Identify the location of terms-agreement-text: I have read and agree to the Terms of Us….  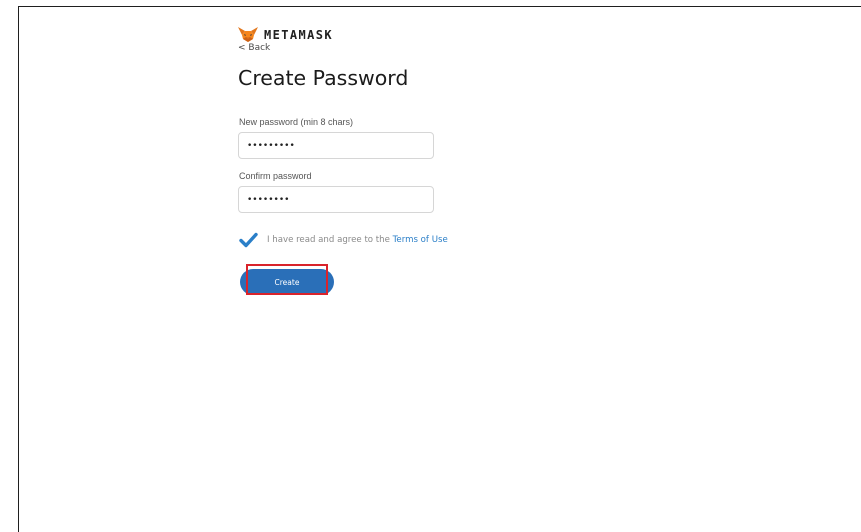
(357, 240).